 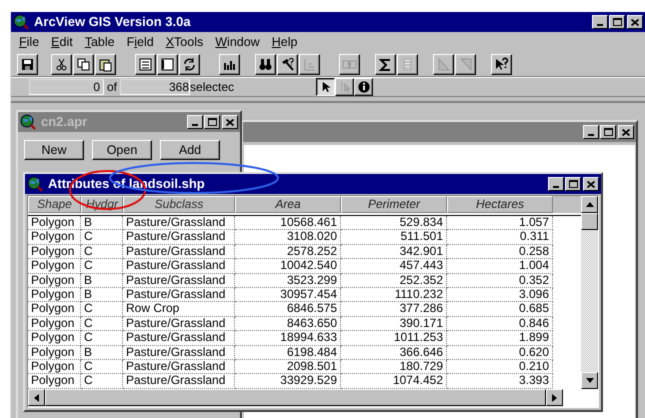 What do you see at coordinates (54, 204) in the screenshot?
I see `column-header: Shape` at bounding box center [54, 204].